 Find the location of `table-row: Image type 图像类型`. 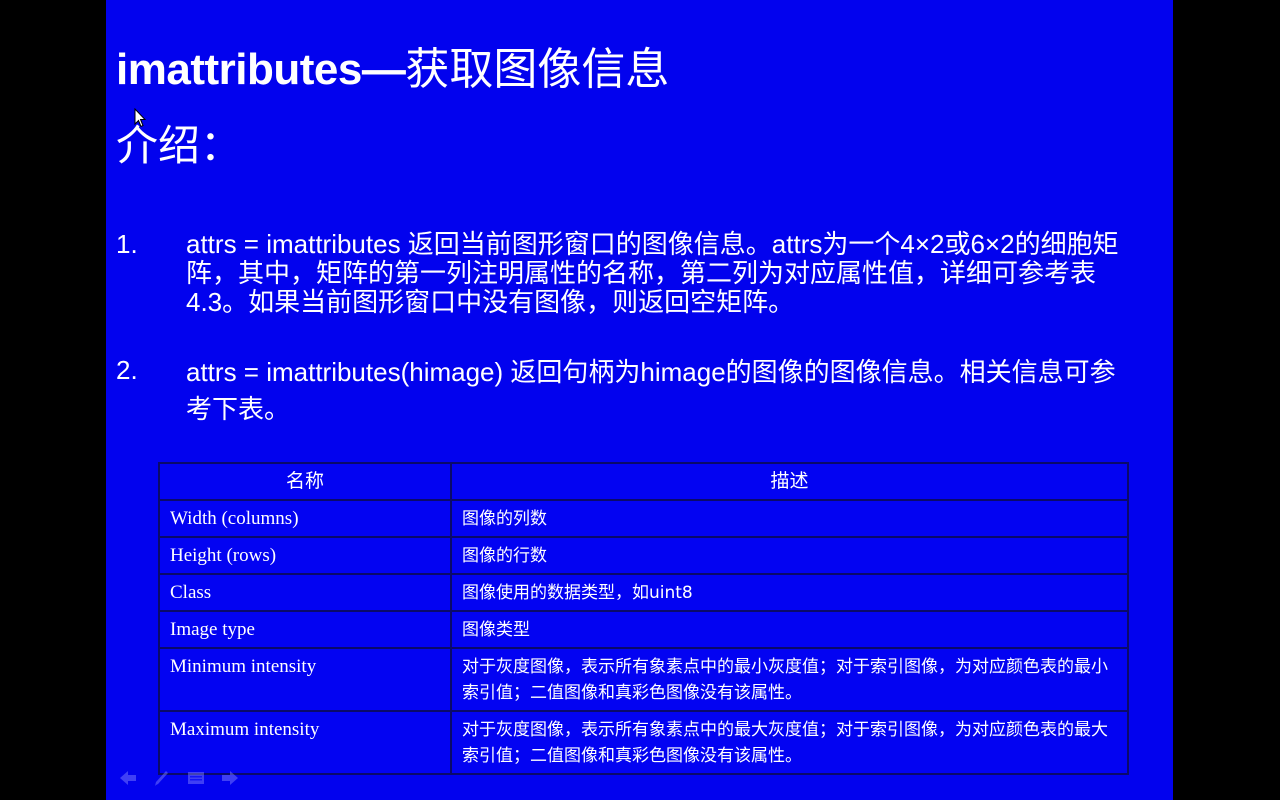

table-row: Image type 图像类型 is located at coordinates (643, 629).